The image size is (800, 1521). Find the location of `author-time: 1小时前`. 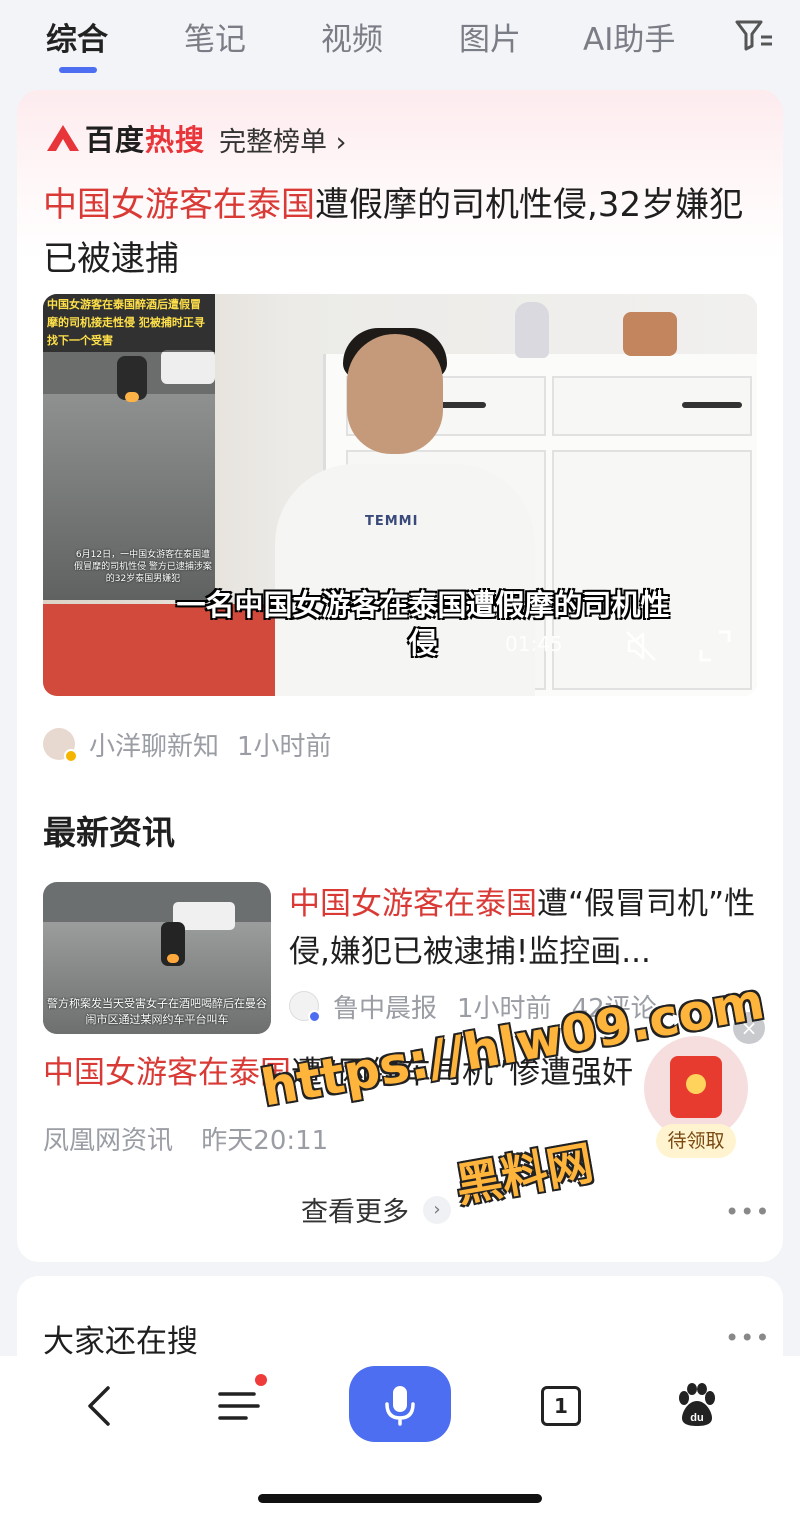

author-time: 1小时前 is located at coordinates (284, 746).